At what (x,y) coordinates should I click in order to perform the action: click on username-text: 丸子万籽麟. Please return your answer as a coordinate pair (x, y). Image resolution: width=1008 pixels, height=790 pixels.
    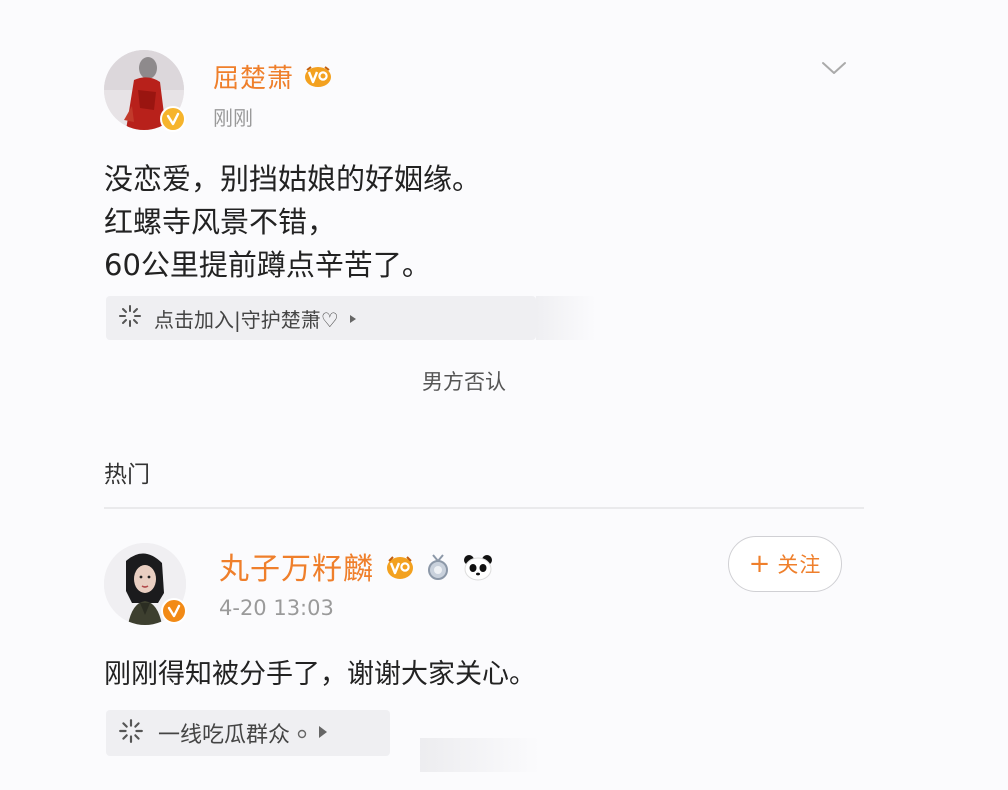
    Looking at the image, I should click on (296, 569).